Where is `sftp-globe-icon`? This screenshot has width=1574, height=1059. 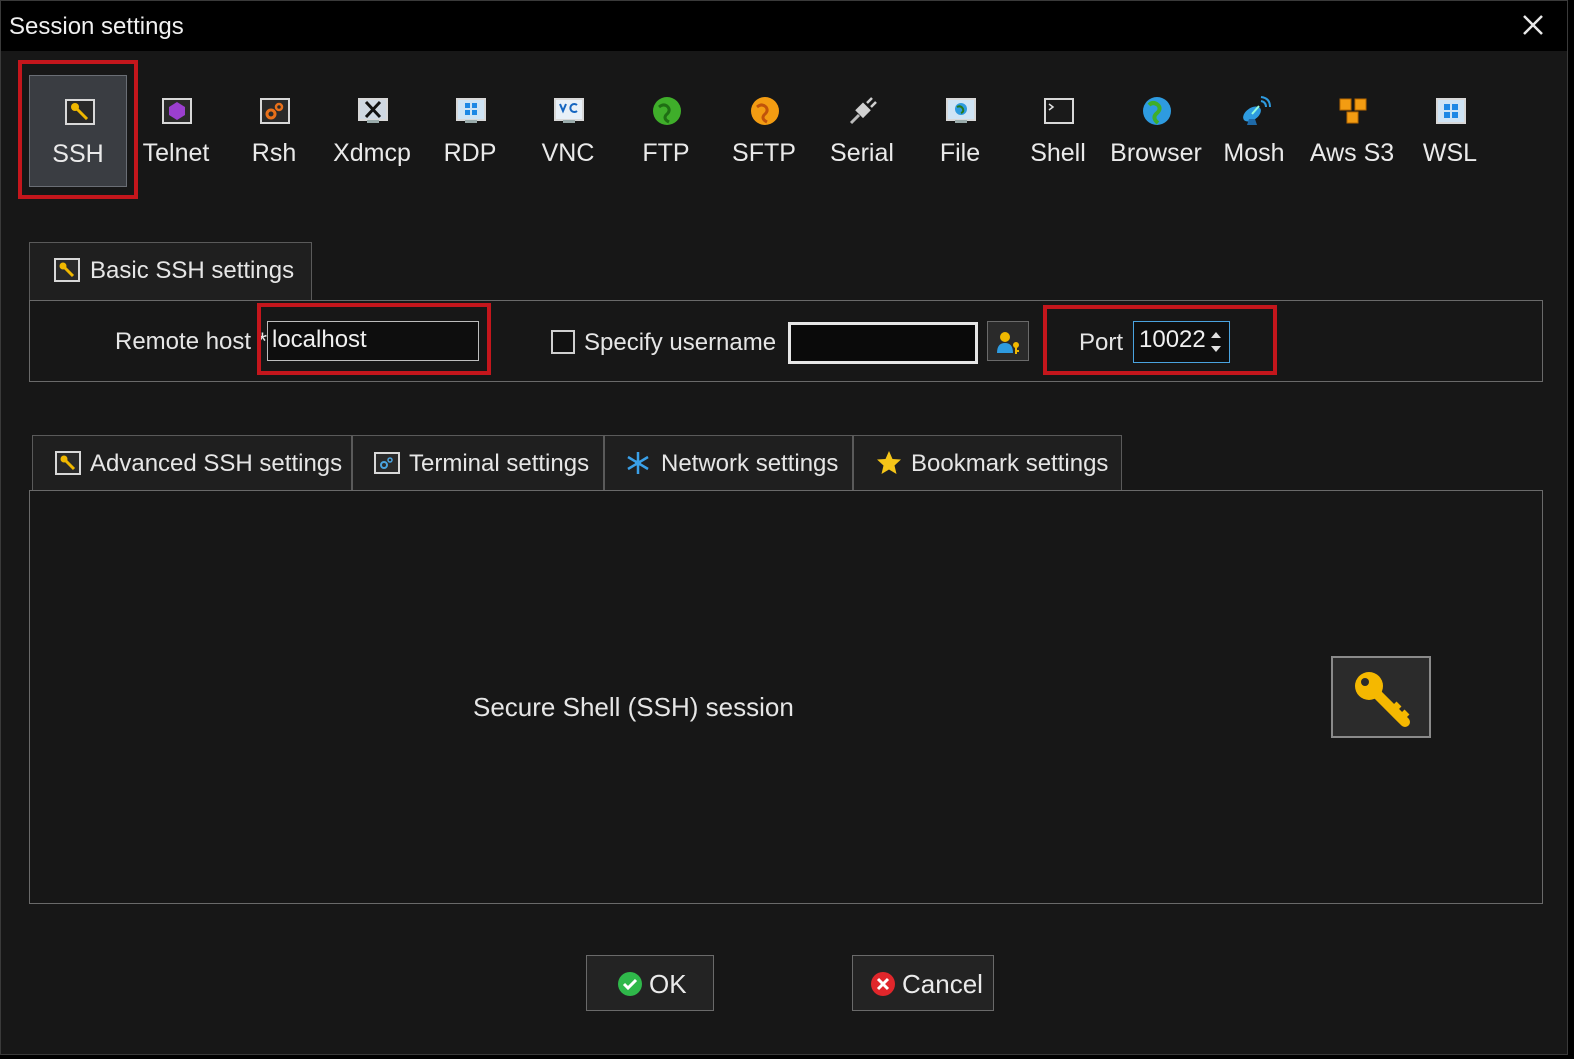 sftp-globe-icon is located at coordinates (765, 111).